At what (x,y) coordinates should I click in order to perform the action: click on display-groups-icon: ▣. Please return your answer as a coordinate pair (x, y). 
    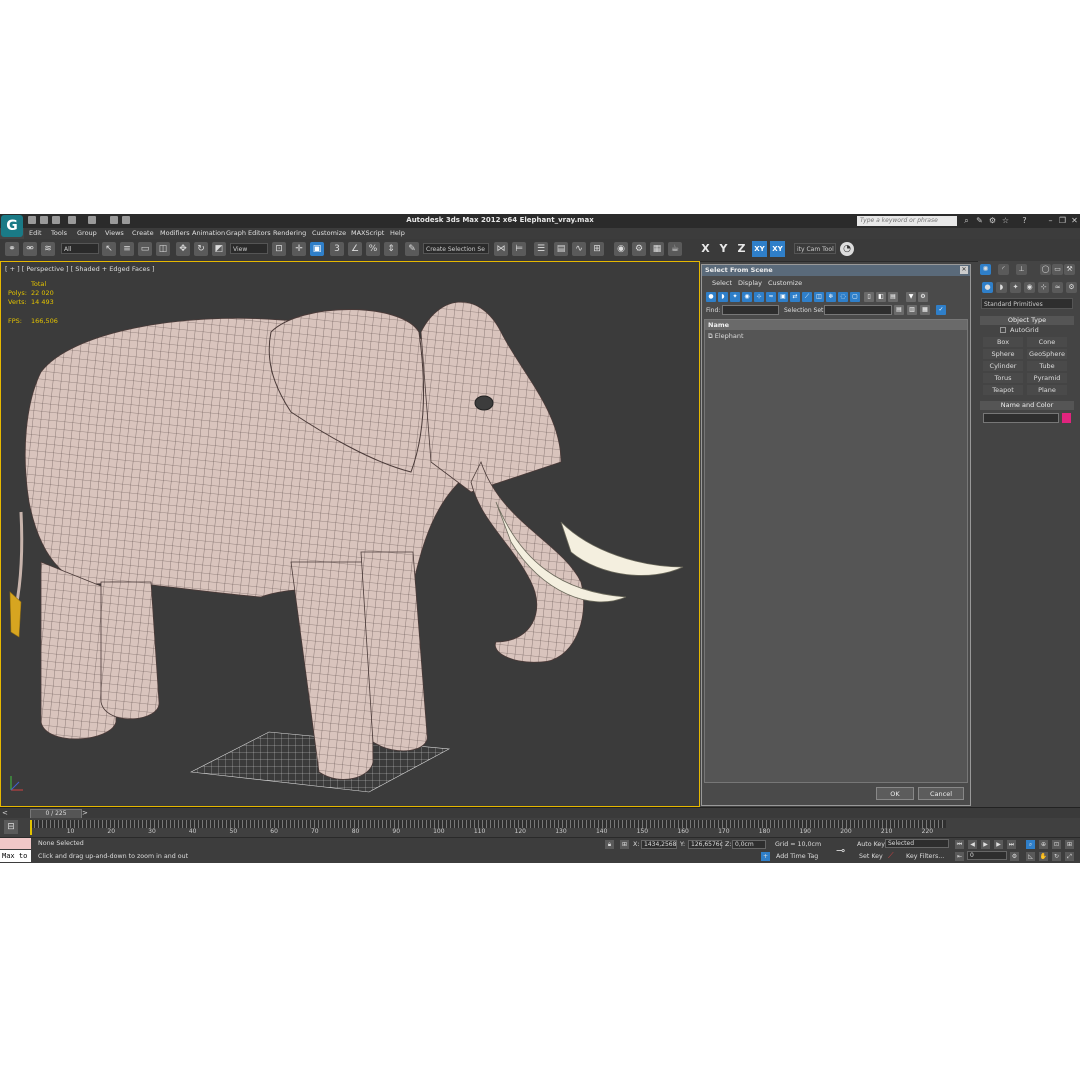
    Looking at the image, I should click on (783, 297).